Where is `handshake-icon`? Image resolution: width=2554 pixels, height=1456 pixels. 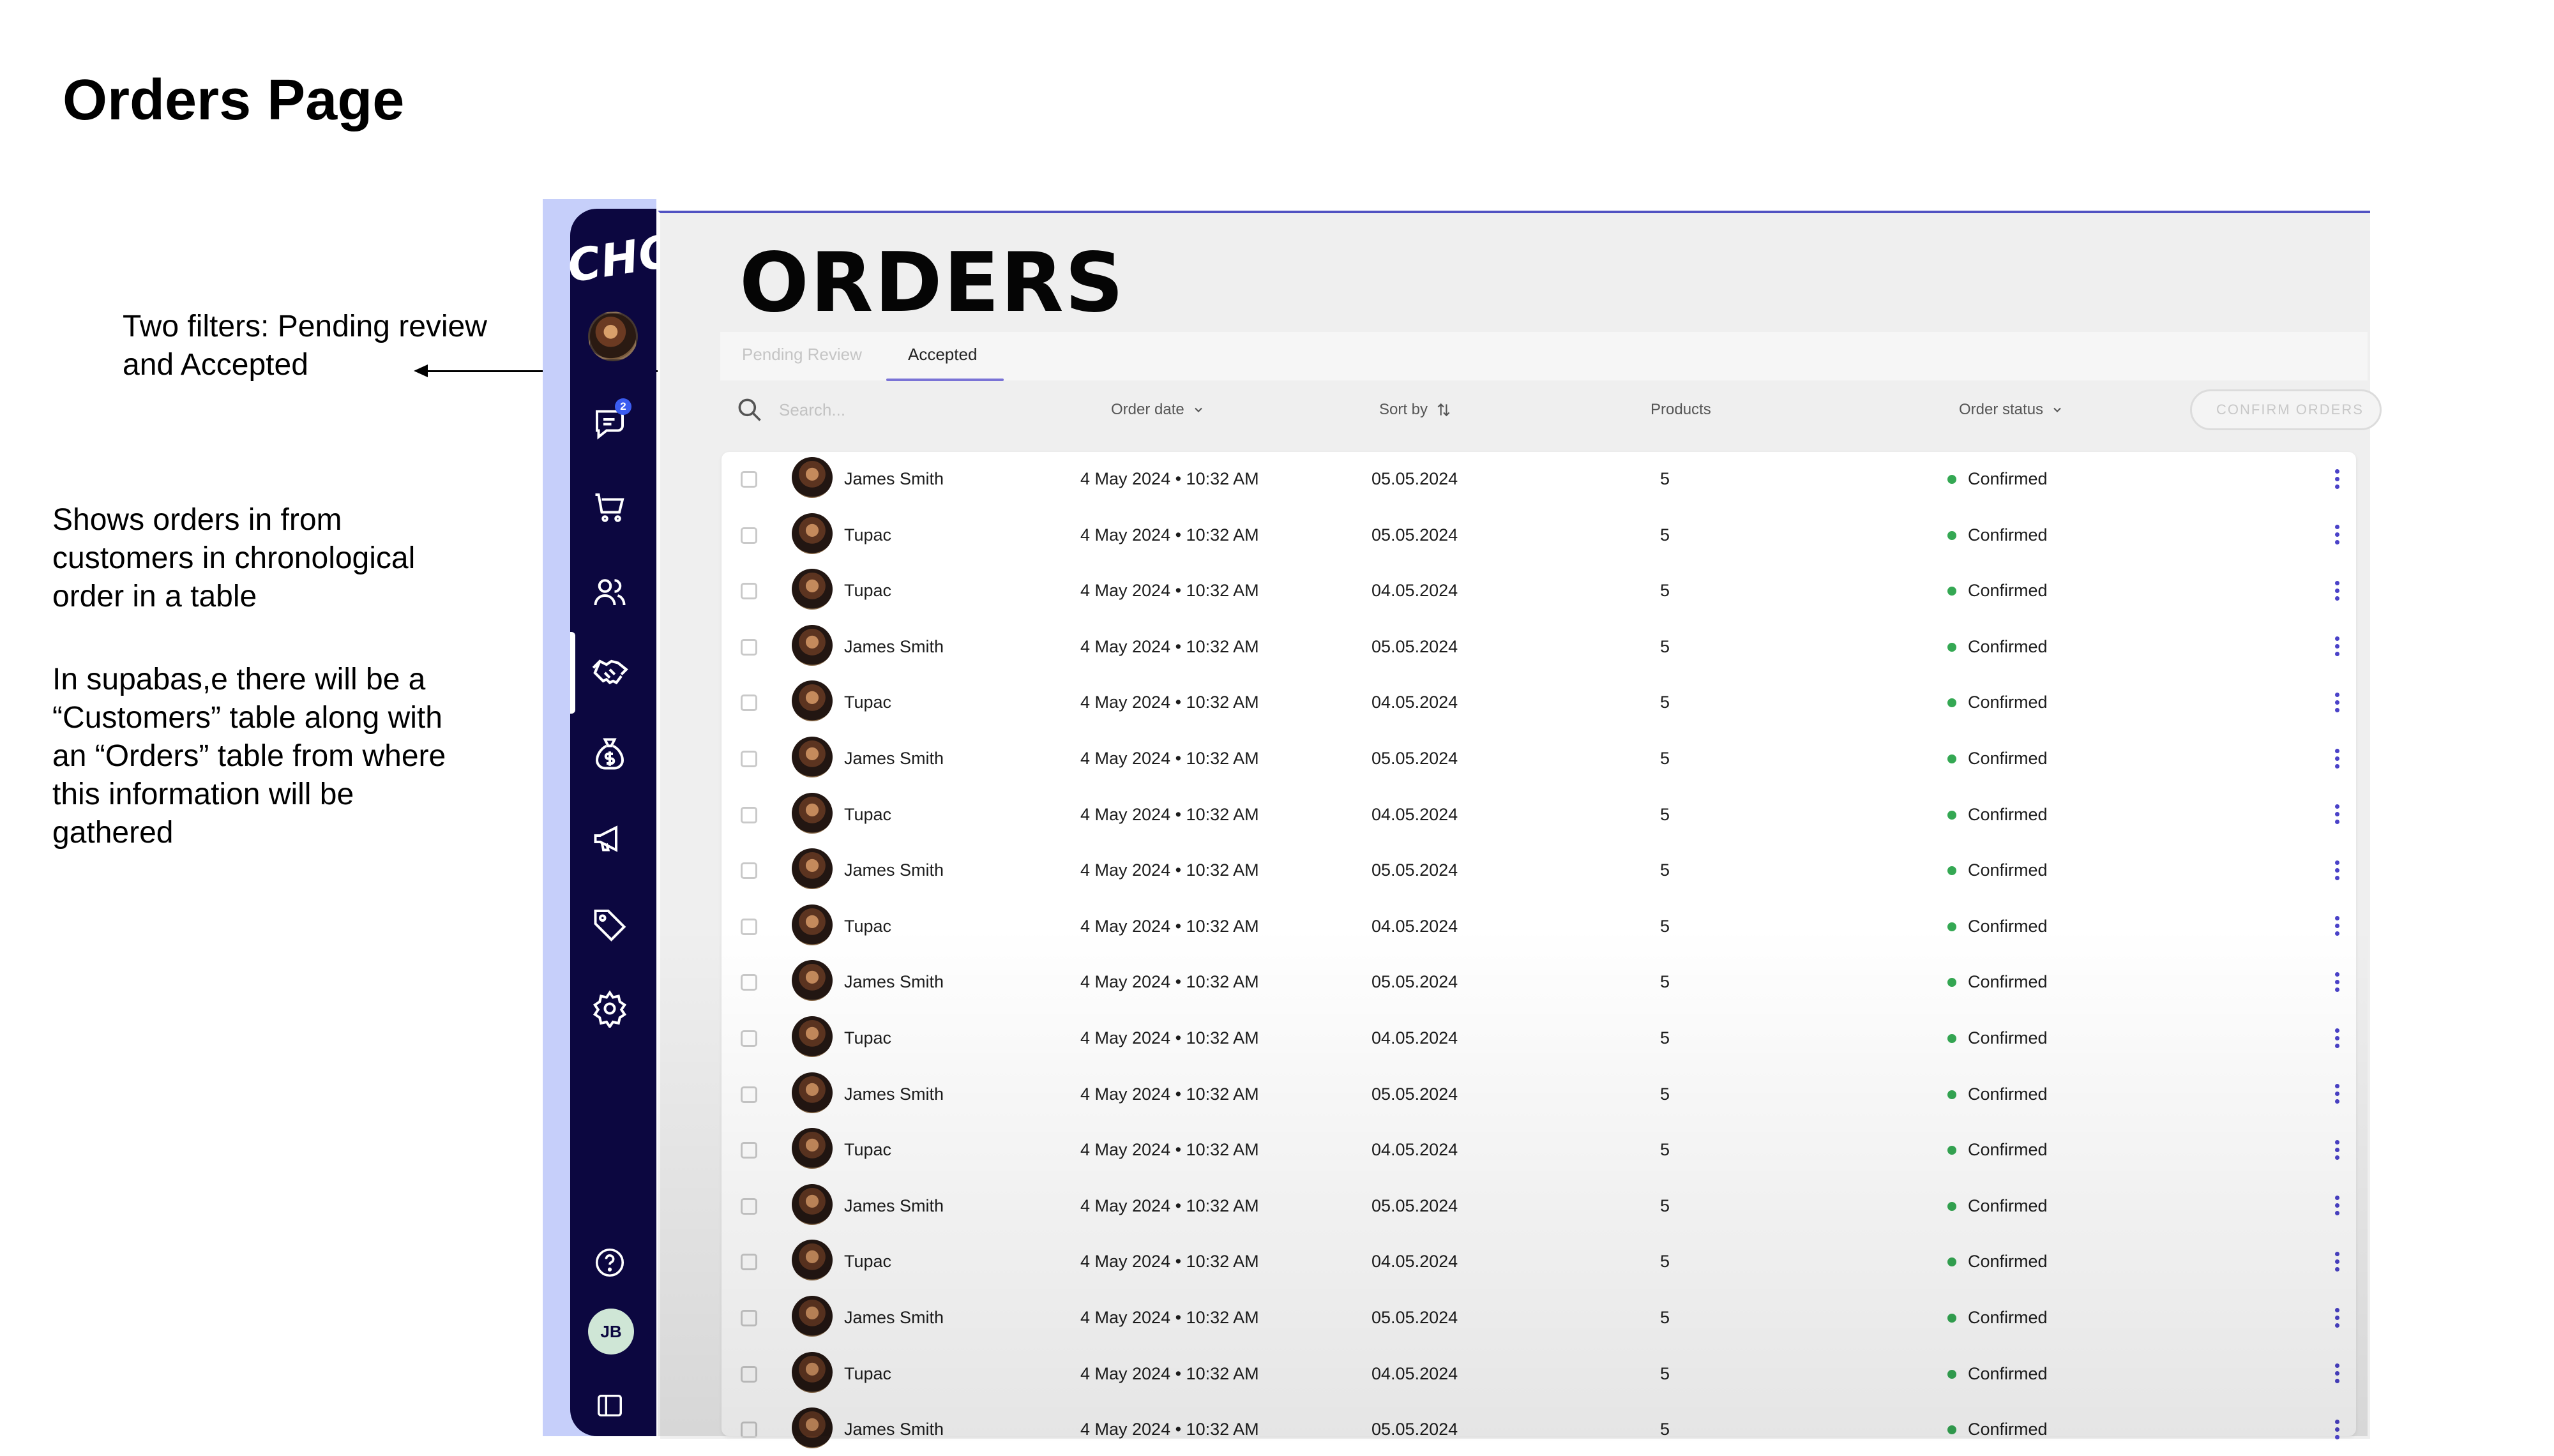
handshake-icon is located at coordinates (609, 672).